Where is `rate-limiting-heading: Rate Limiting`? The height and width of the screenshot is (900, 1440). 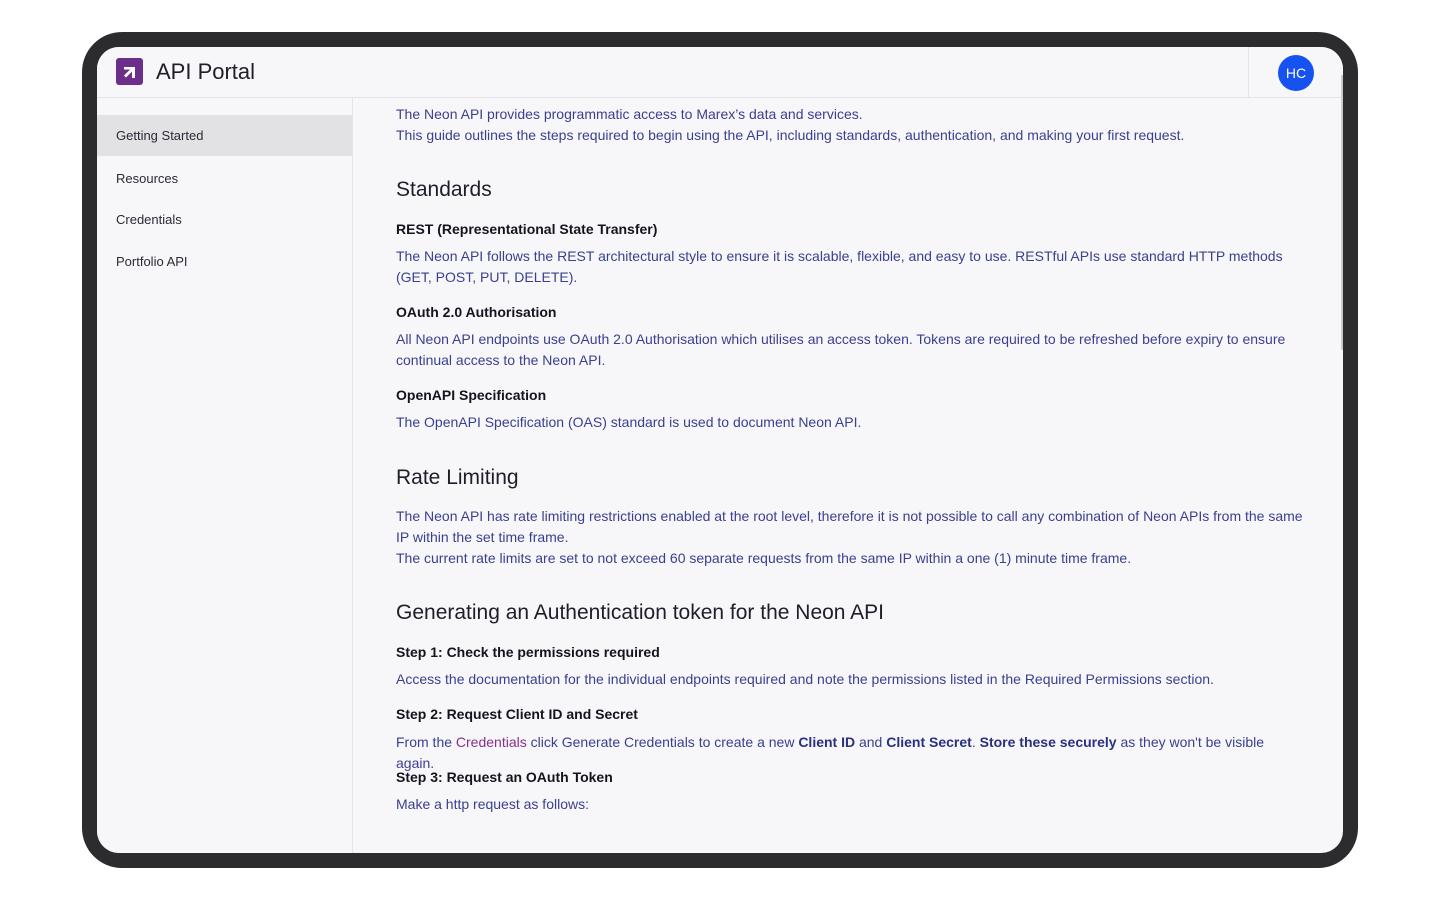 rate-limiting-heading: Rate Limiting is located at coordinates (457, 477).